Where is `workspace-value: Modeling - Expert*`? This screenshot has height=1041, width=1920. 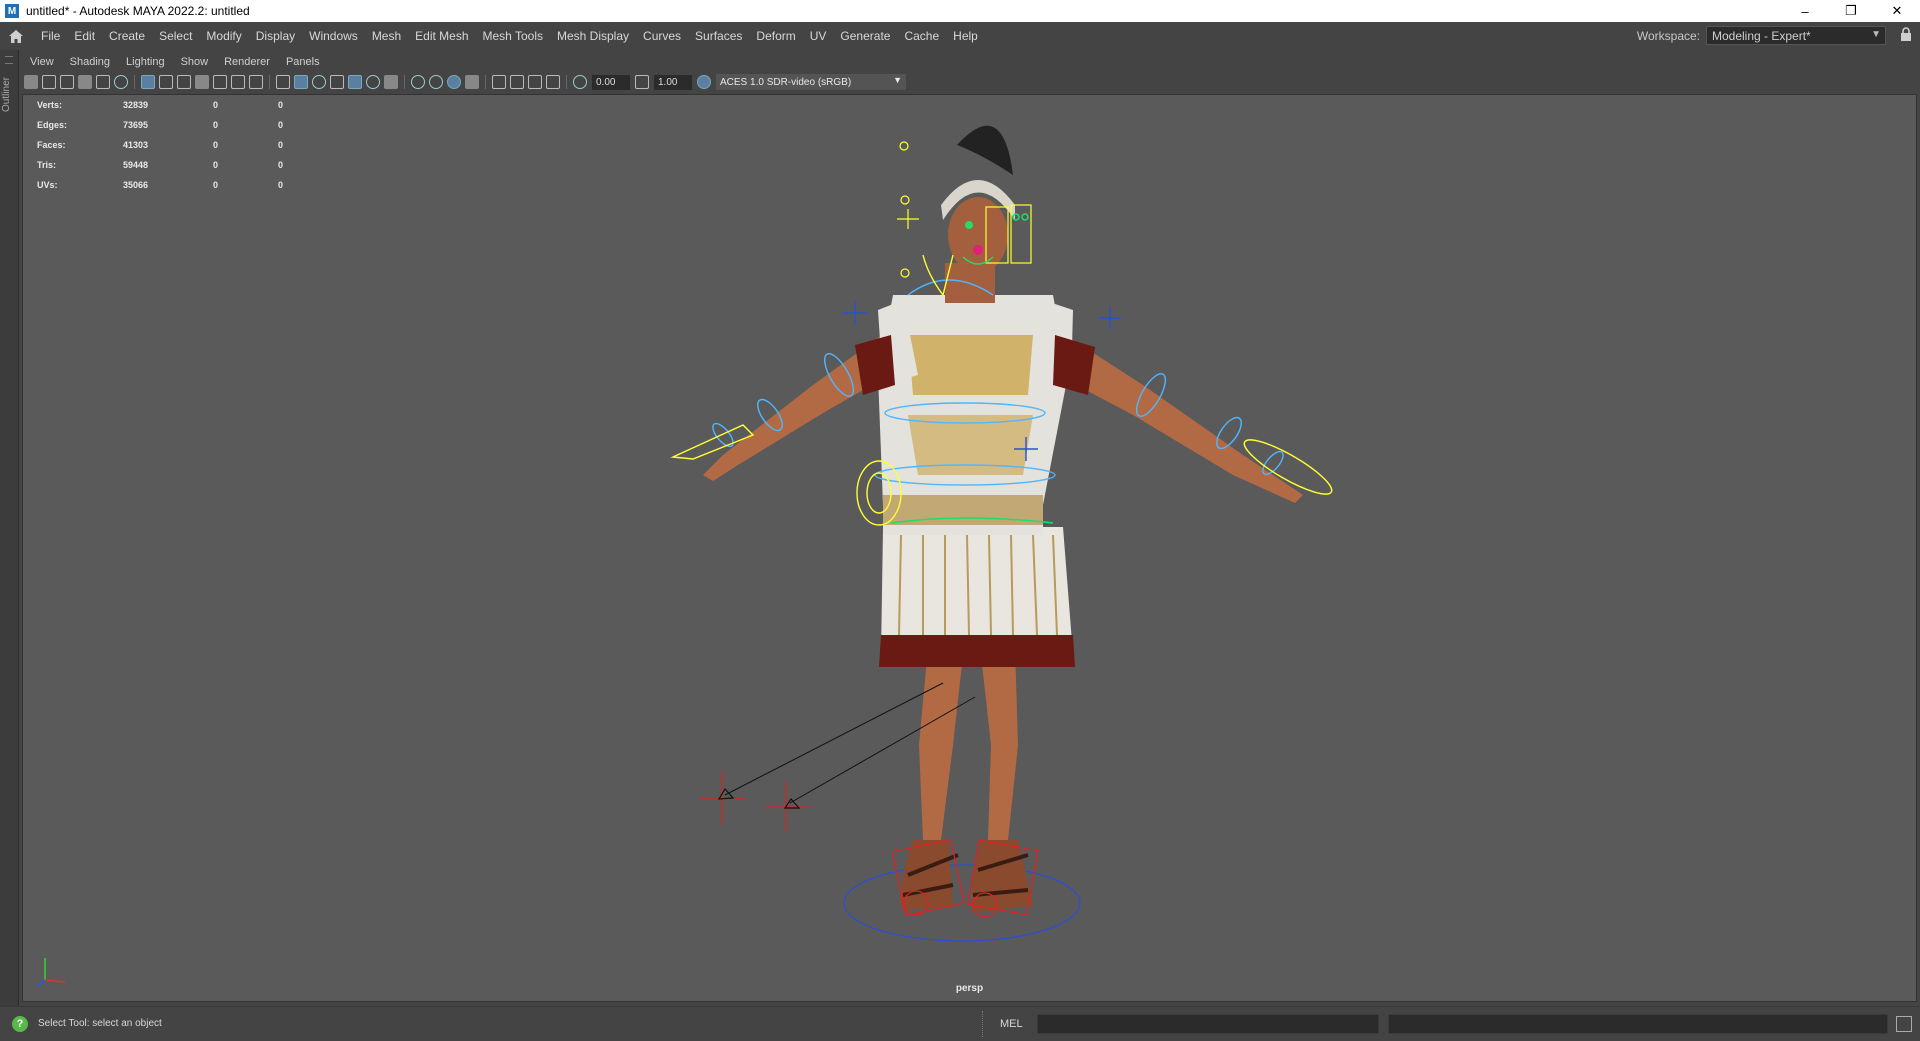 workspace-value: Modeling - Expert* is located at coordinates (1761, 35).